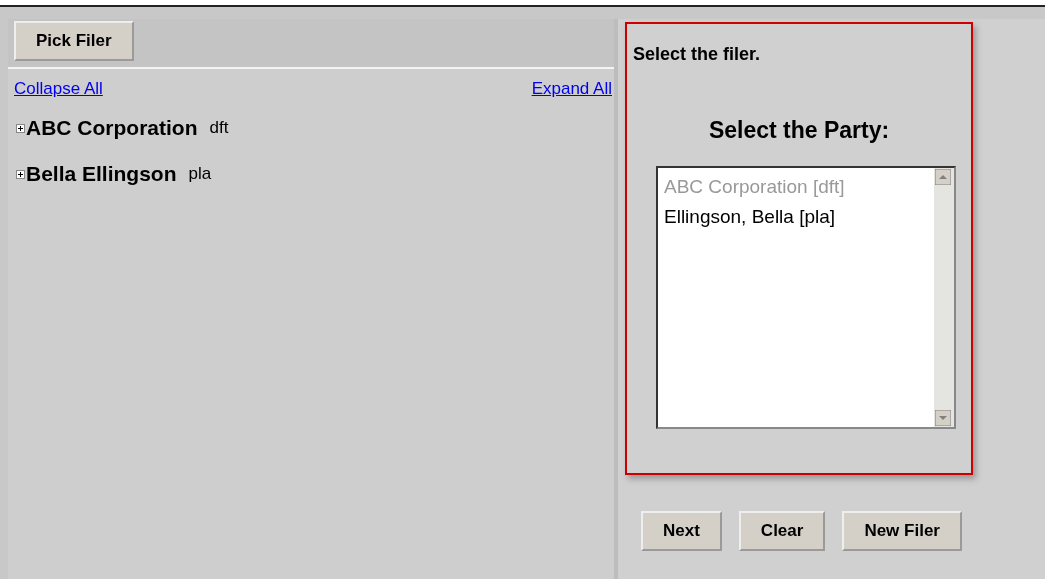  What do you see at coordinates (943, 177) in the screenshot?
I see `scroll-up-icon` at bounding box center [943, 177].